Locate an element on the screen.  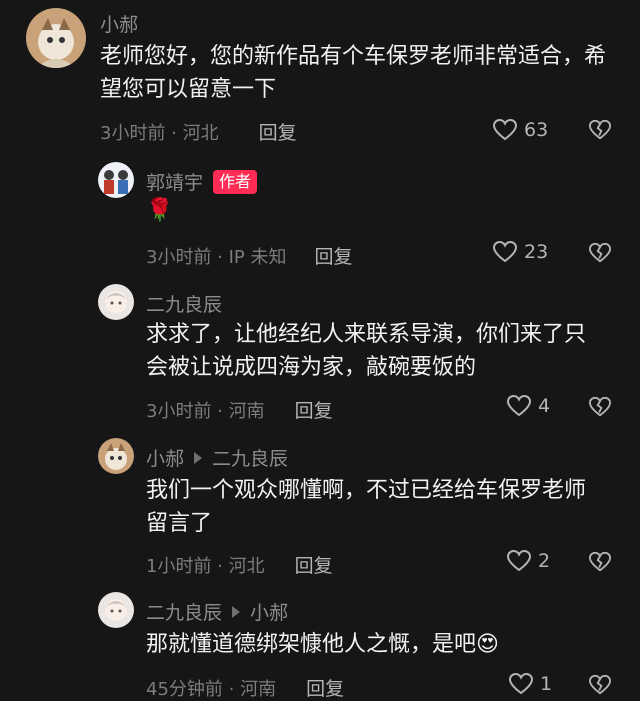
comment-author: 小郝 二九良辰 is located at coordinates (217, 457).